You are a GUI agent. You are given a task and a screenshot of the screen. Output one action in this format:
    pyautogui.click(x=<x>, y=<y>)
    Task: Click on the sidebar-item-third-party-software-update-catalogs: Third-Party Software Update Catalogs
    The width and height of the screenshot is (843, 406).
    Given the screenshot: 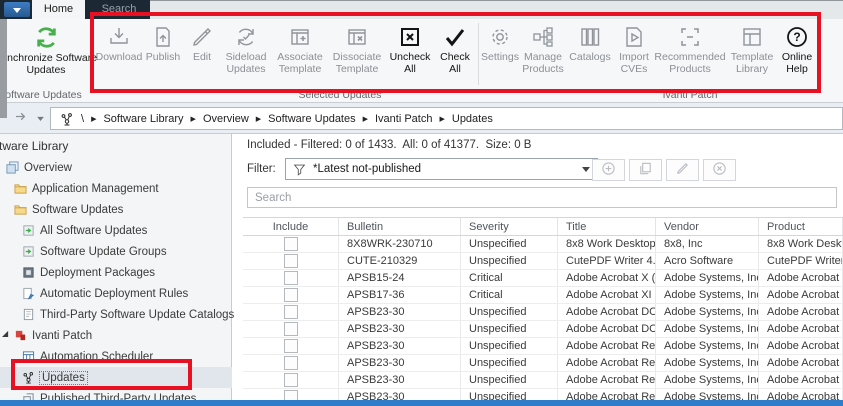 What is the action you would take?
    pyautogui.click(x=117, y=314)
    